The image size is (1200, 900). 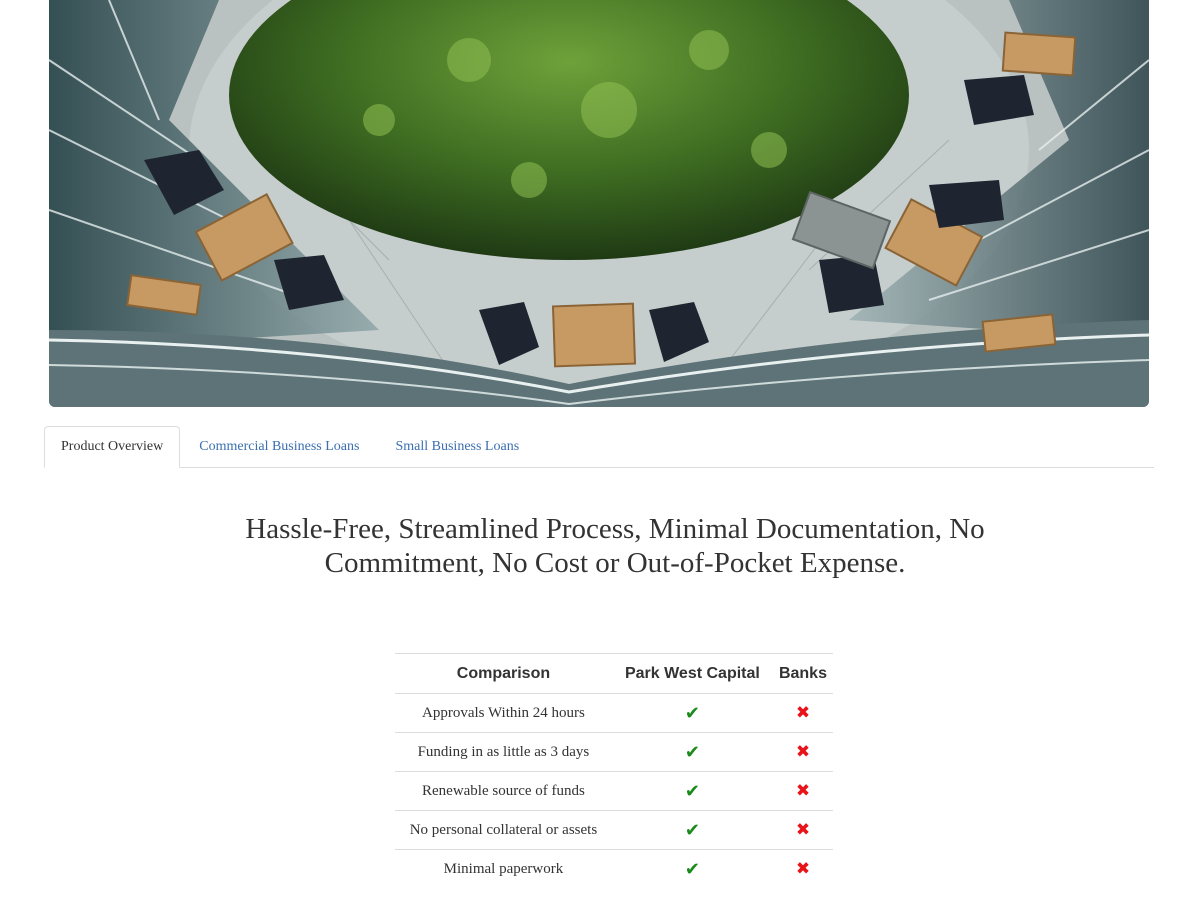 I want to click on table-row: Funding in as little as 3 days ✔ ✖, so click(x=614, y=752).